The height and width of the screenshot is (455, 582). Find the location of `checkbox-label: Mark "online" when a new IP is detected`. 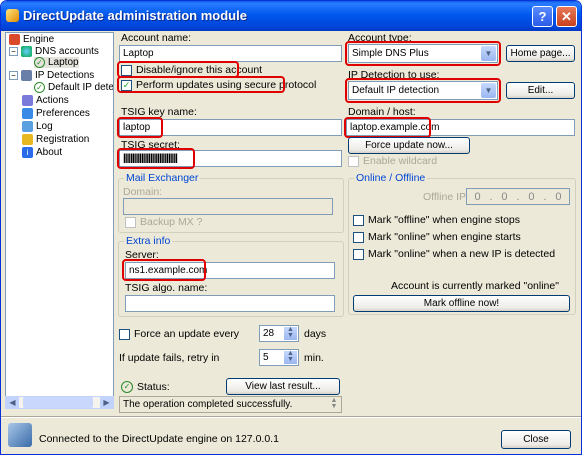

checkbox-label: Mark "online" when a new IP is detected is located at coordinates (462, 254).